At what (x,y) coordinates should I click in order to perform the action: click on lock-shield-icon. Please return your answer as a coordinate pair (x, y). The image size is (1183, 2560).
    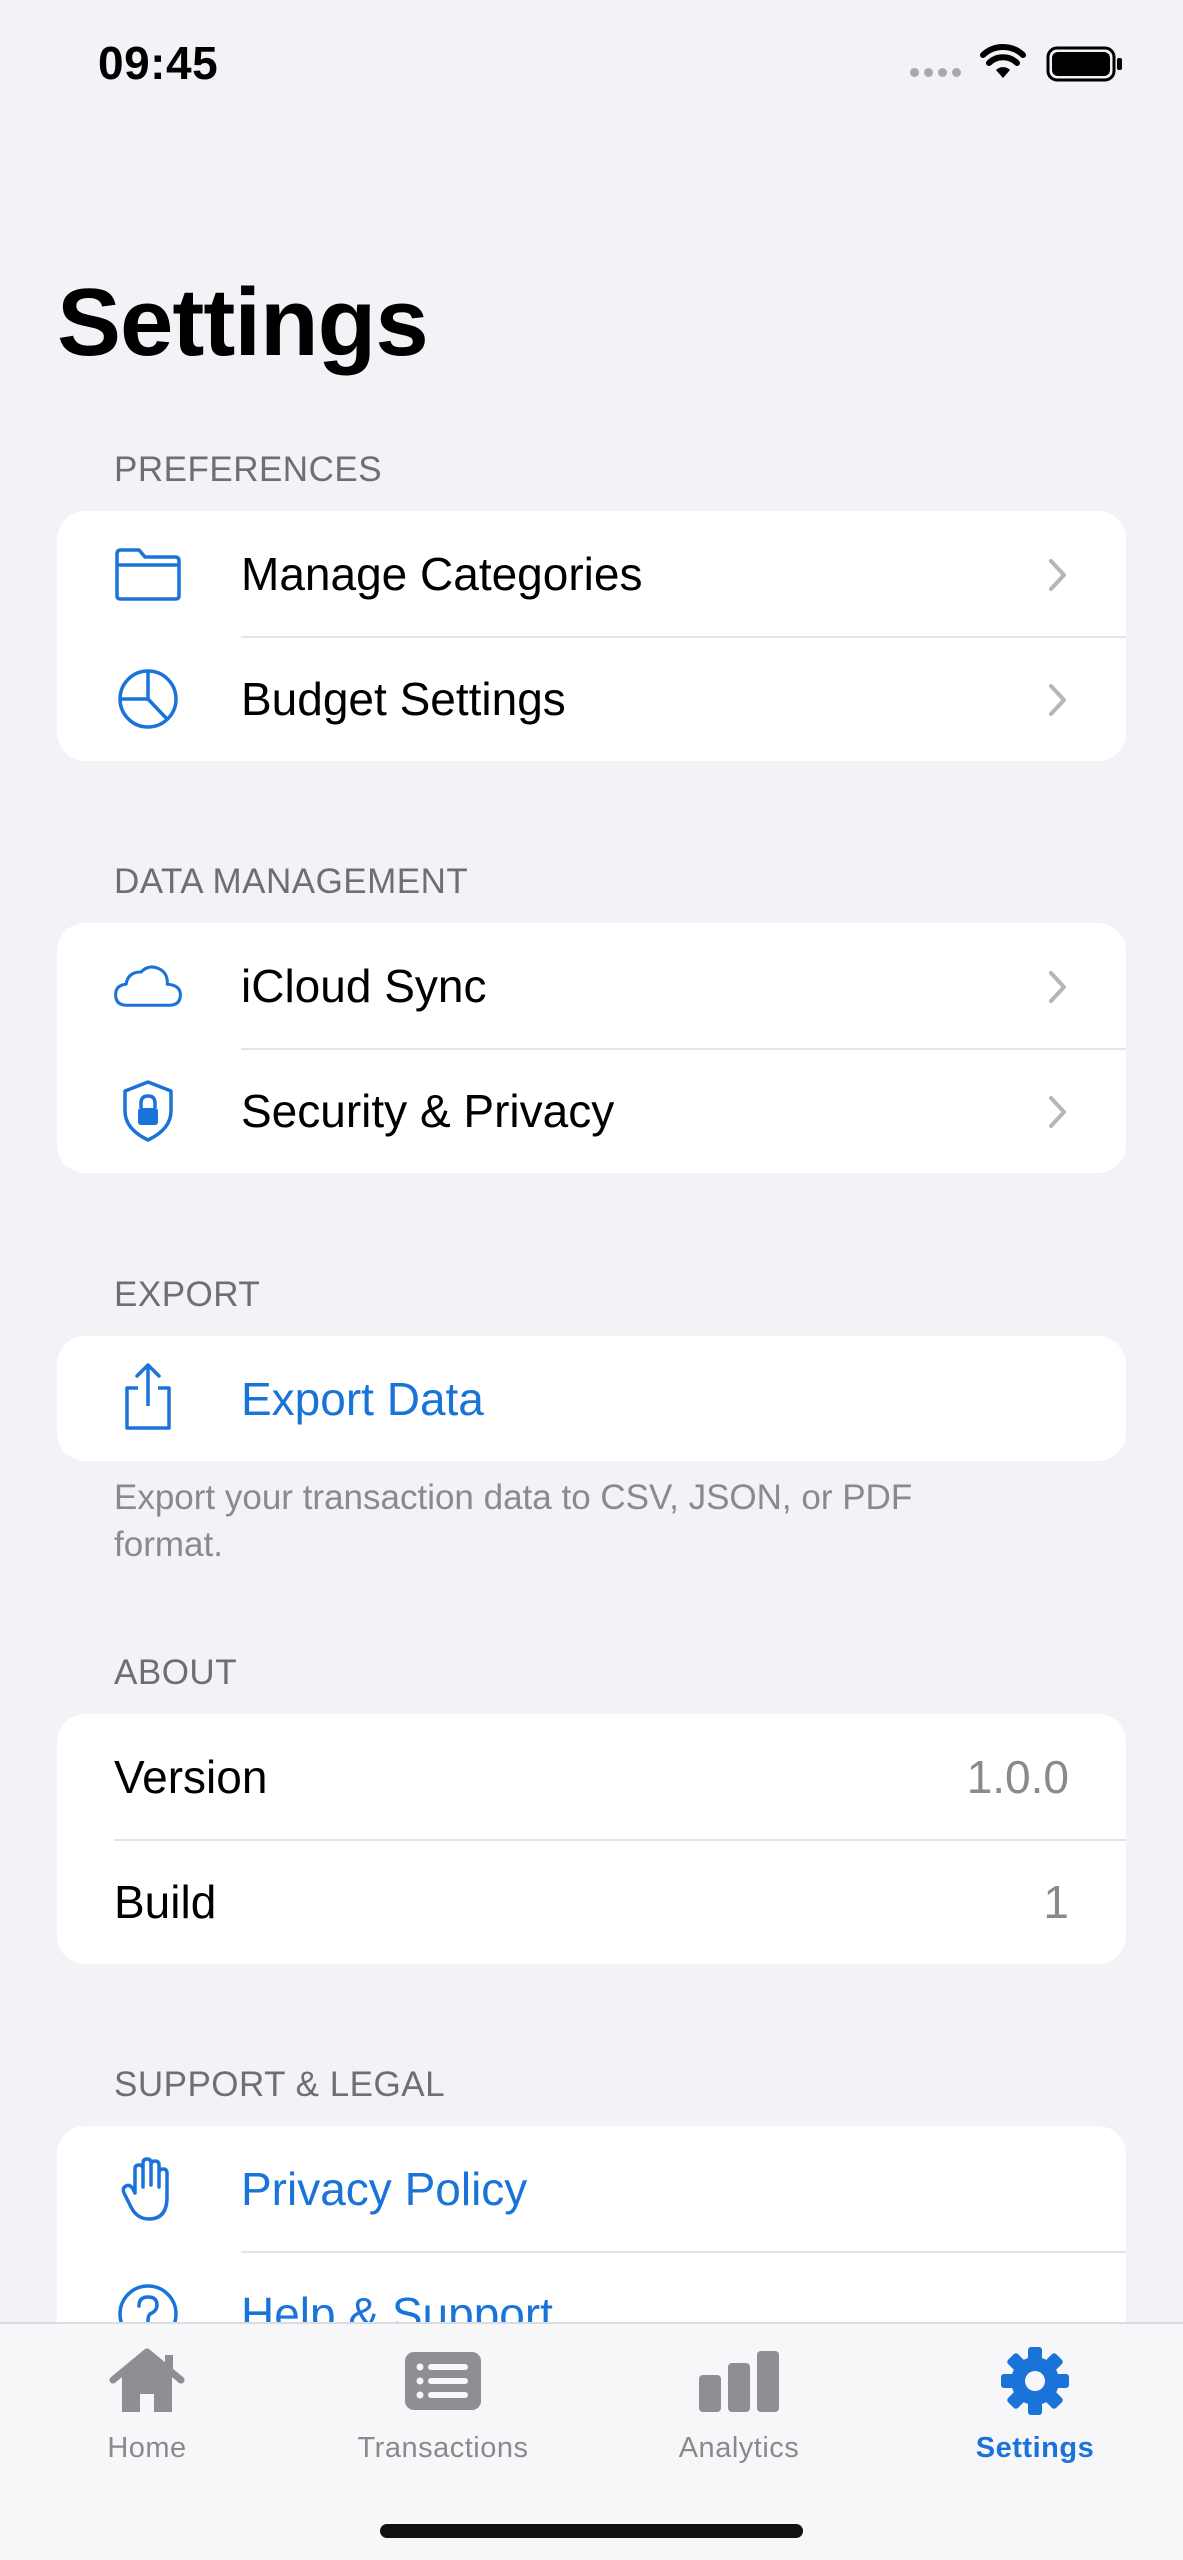
    Looking at the image, I should click on (148, 1111).